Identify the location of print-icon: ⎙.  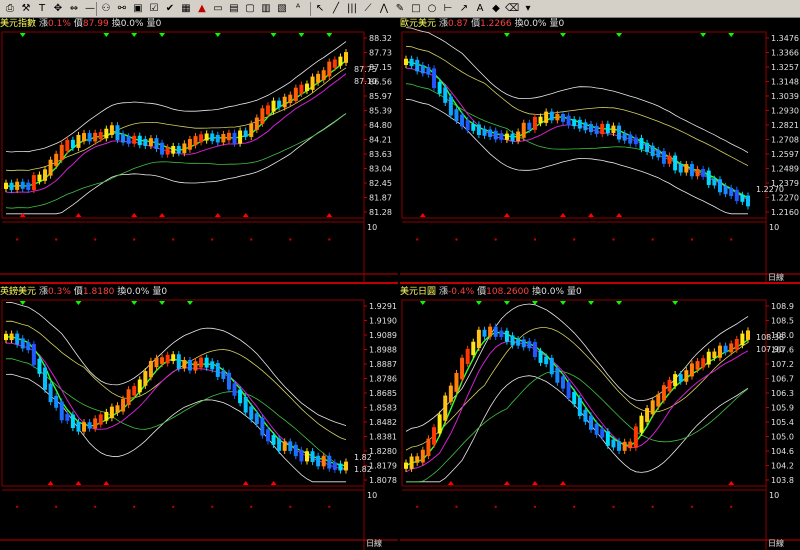
(10, 8).